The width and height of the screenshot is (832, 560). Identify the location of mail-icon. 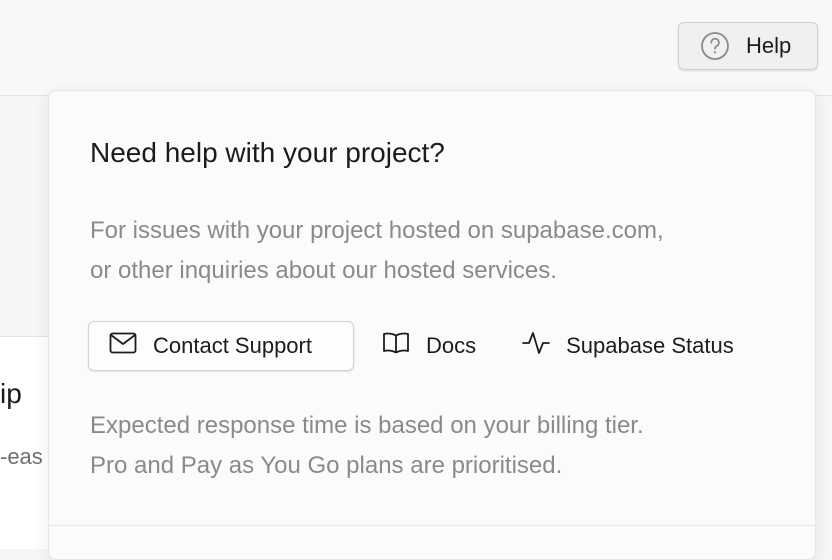
(123, 346).